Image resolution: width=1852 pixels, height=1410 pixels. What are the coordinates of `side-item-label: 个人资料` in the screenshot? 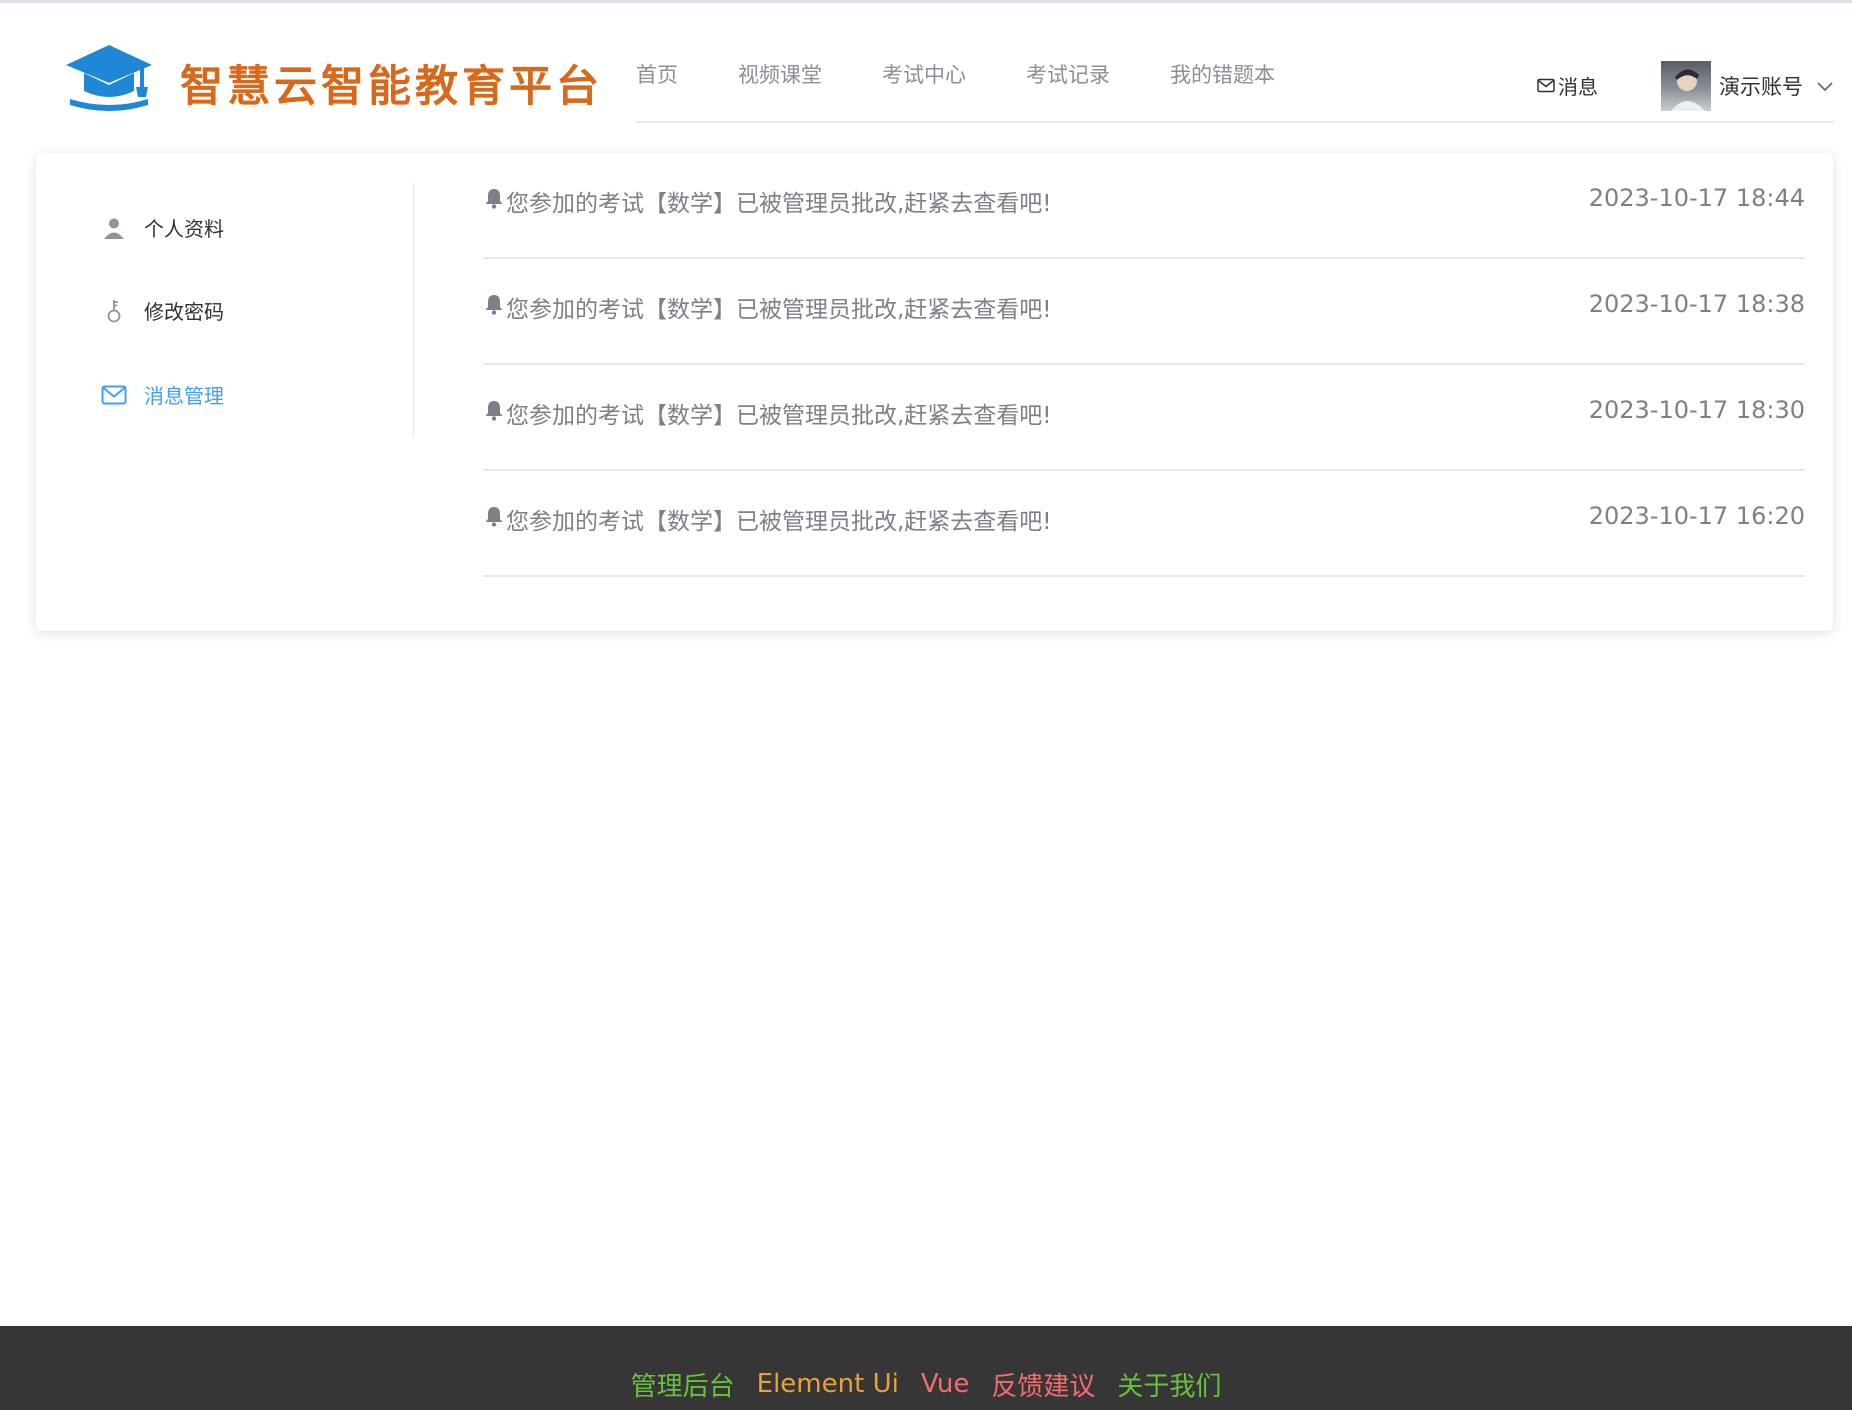 It's located at (184, 229).